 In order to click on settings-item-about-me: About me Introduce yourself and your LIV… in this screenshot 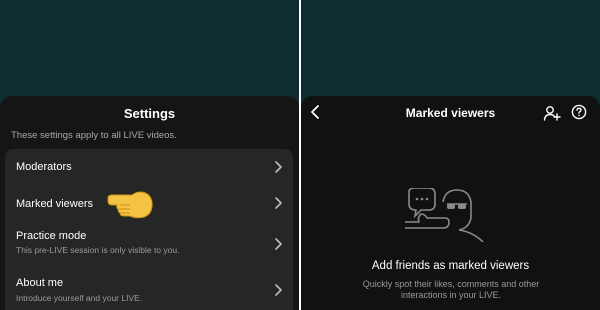, I will do `click(149, 289)`.